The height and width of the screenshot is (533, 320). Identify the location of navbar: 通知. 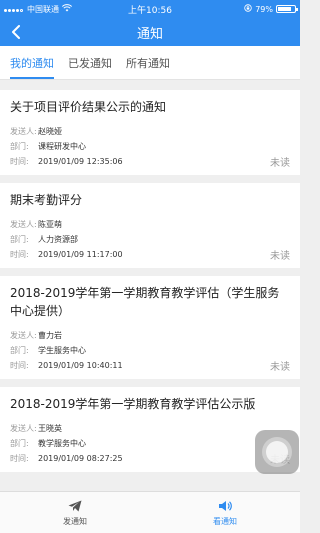
(150, 32).